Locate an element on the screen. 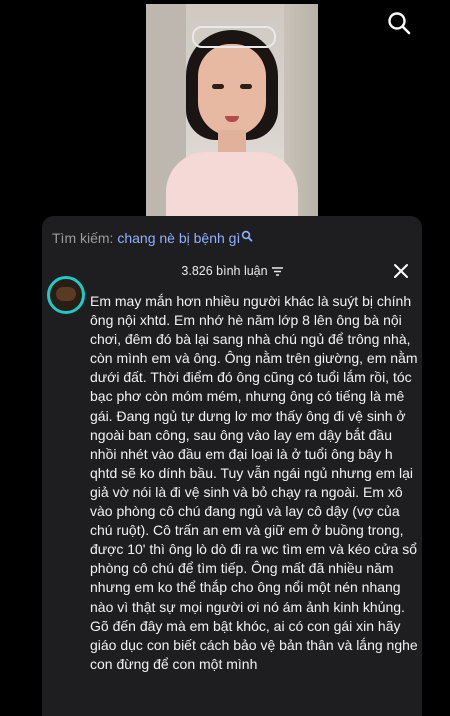 This screenshot has width=450, height=716. close-button is located at coordinates (401, 271).